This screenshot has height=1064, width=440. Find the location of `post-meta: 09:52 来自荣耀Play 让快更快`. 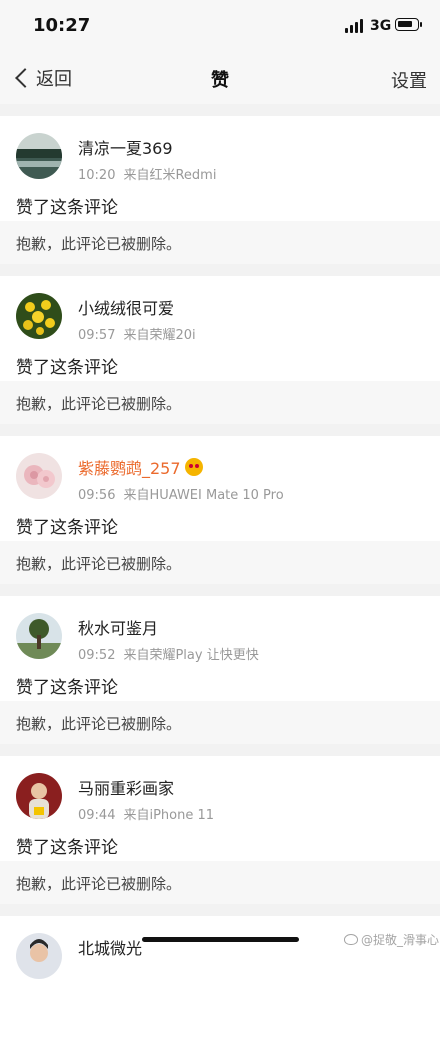

post-meta: 09:52 来自荣耀Play 让快更快 is located at coordinates (168, 655).